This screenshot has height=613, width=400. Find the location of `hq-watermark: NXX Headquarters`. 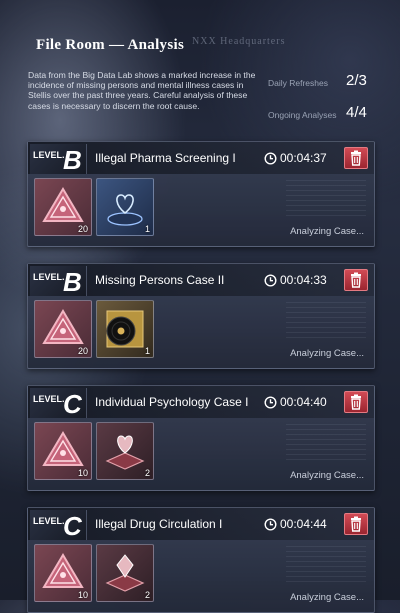

hq-watermark: NXX Headquarters is located at coordinates (239, 41).